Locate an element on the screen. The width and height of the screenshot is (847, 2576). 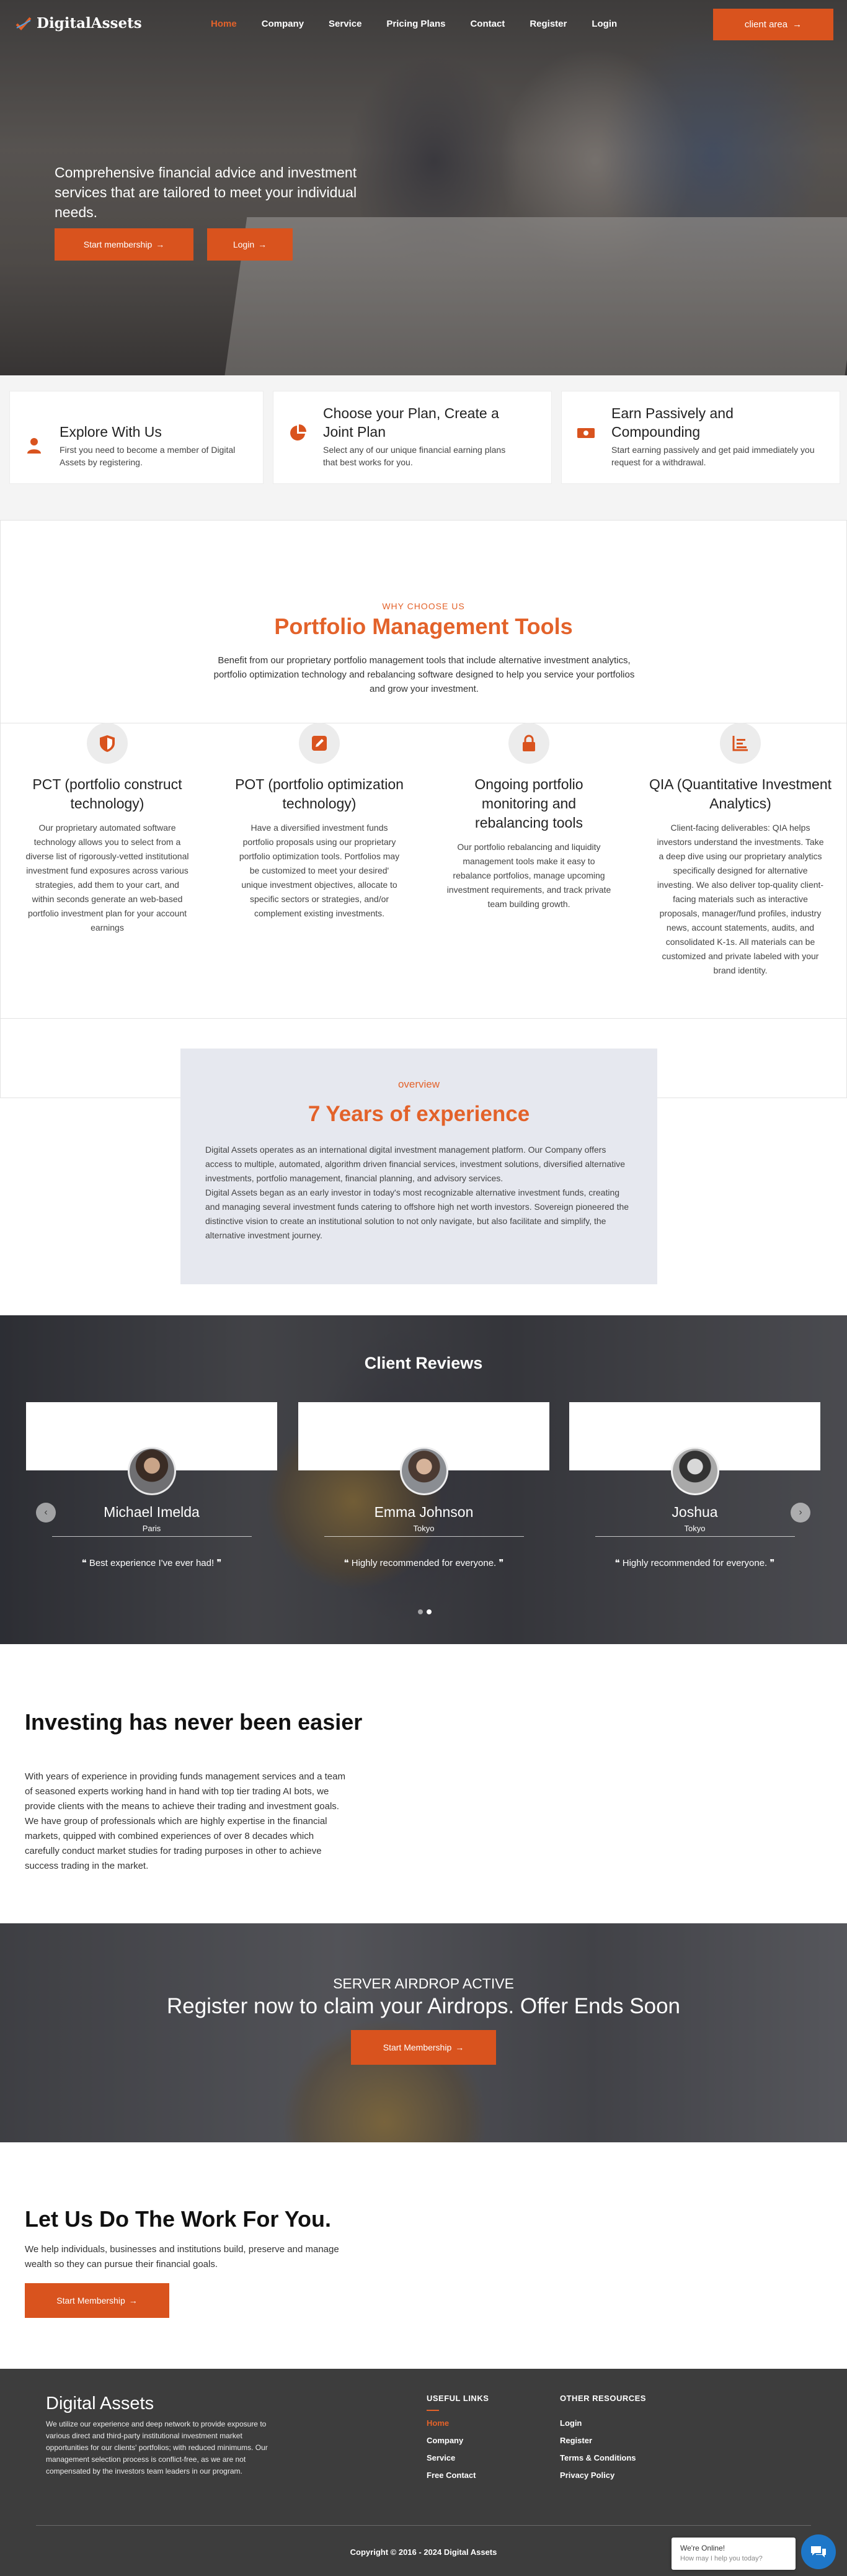
carousel-dot-active is located at coordinates (429, 1611).